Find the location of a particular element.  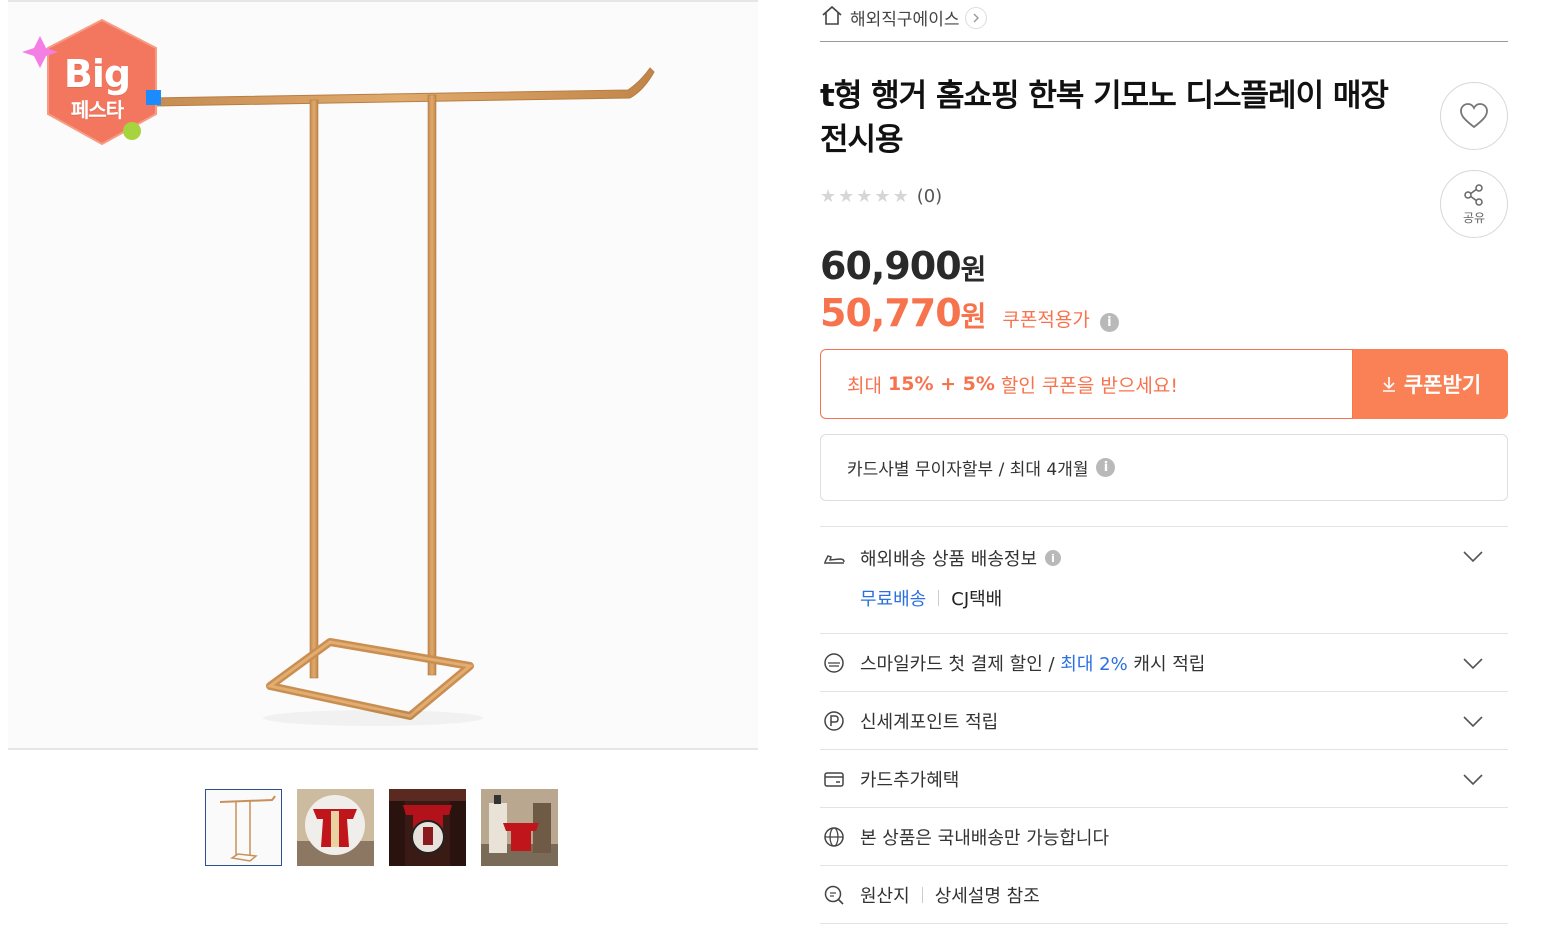

smilecard-text-suffix: 캐시 적립 is located at coordinates (1166, 664).